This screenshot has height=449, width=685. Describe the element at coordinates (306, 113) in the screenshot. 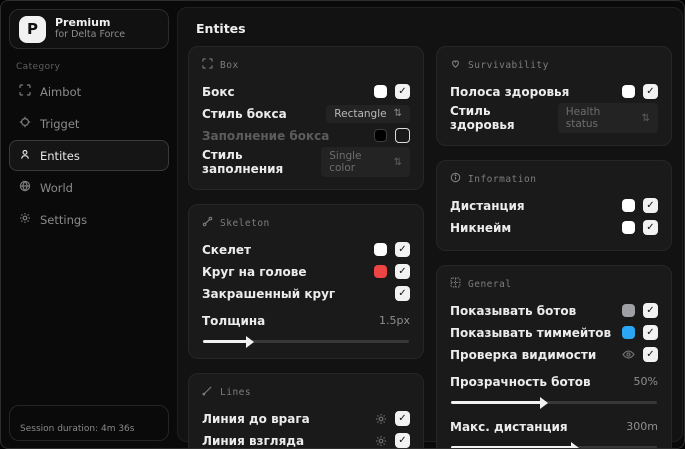

I see `setting-row: Стиль бокса Rectangle ⇅` at that location.